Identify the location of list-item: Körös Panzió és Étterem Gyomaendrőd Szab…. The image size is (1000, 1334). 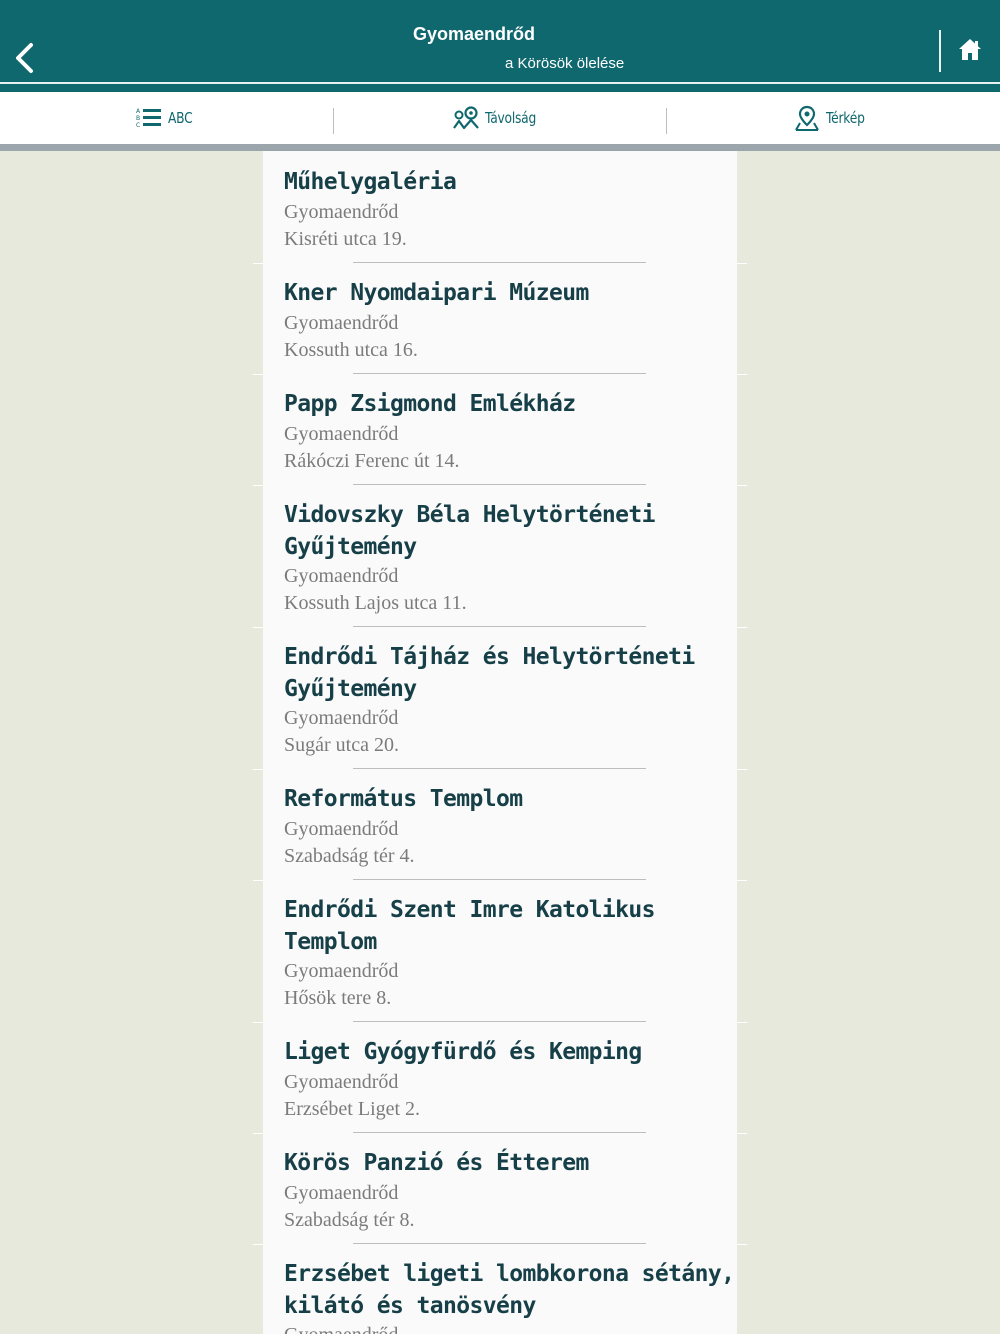
(500, 1188).